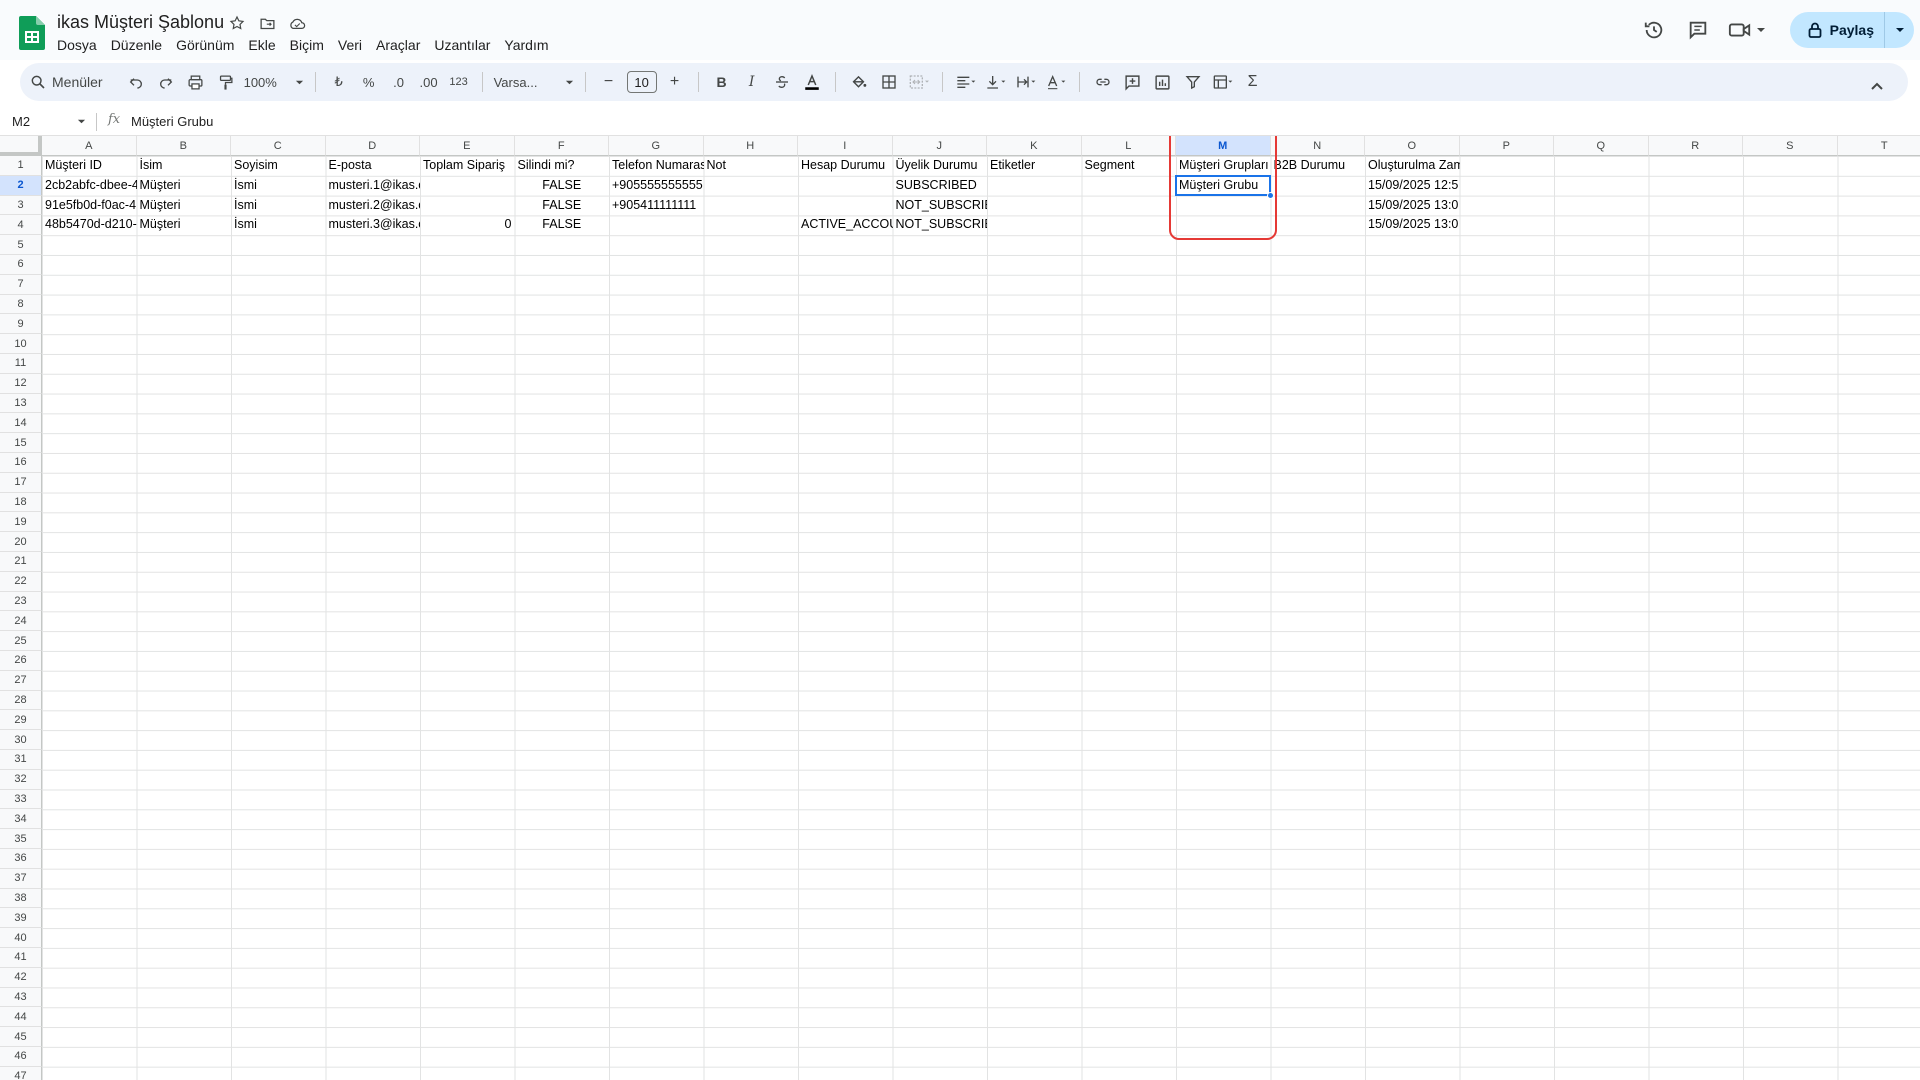 This screenshot has height=1080, width=1920. What do you see at coordinates (373, 206) in the screenshot?
I see `cell-d3: musteri.2@ikas.com` at bounding box center [373, 206].